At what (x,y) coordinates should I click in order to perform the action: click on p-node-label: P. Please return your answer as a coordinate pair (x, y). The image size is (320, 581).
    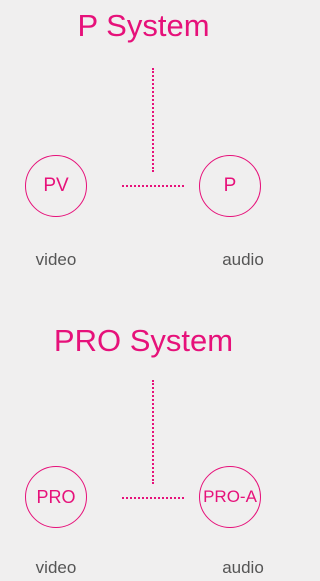
    Looking at the image, I should click on (230, 185).